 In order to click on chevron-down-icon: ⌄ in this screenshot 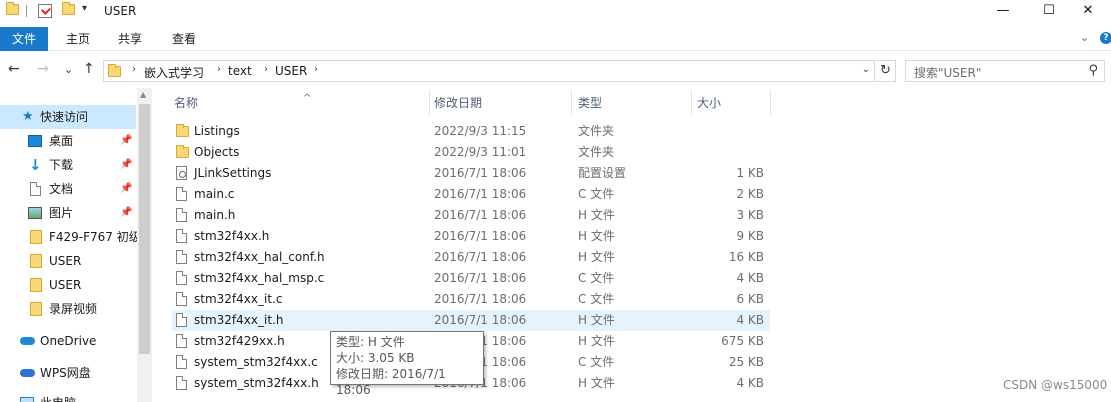, I will do `click(866, 69)`.